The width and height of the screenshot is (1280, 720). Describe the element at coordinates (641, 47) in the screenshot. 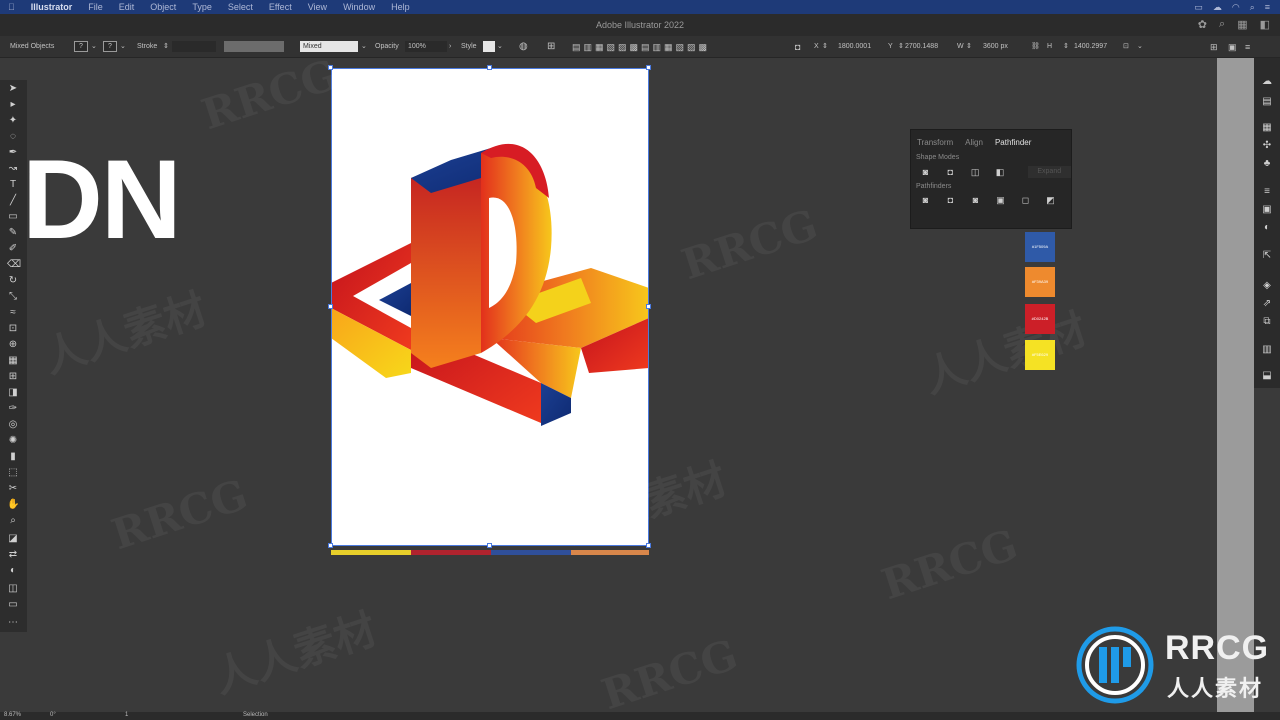

I see `align-buttons: ▤▥▦▧▨▩▤▥▦▧▨▩` at that location.